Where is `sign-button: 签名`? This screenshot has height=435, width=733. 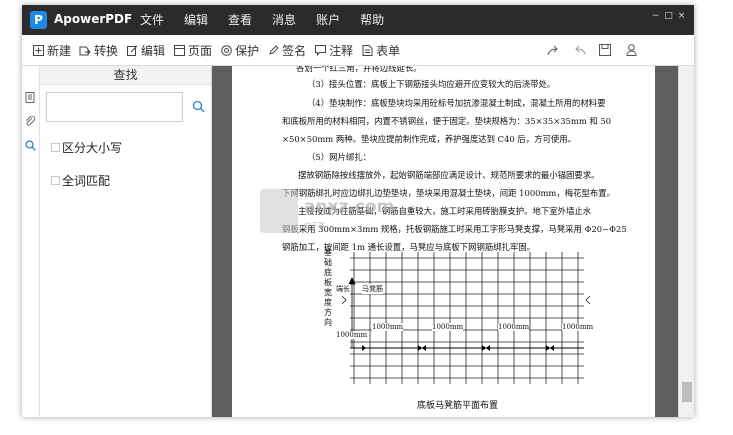
sign-button: 签名 is located at coordinates (286, 50).